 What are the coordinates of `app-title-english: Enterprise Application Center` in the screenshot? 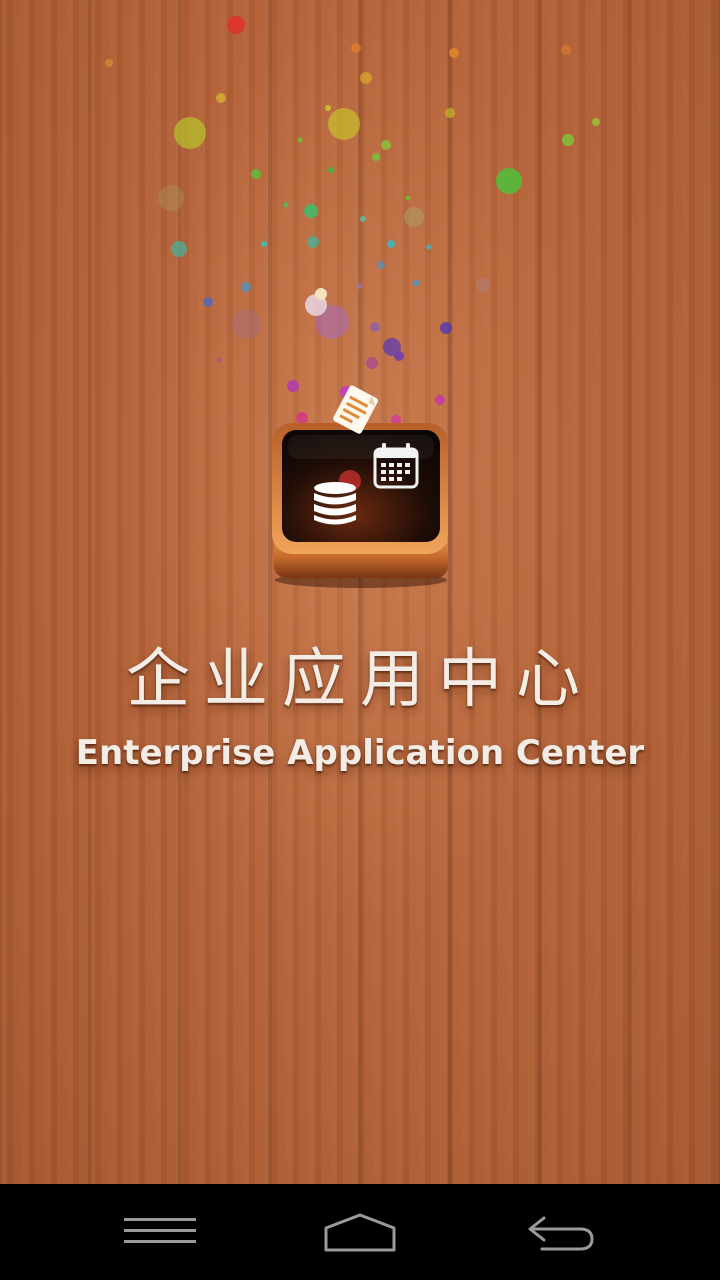 It's located at (360, 753).